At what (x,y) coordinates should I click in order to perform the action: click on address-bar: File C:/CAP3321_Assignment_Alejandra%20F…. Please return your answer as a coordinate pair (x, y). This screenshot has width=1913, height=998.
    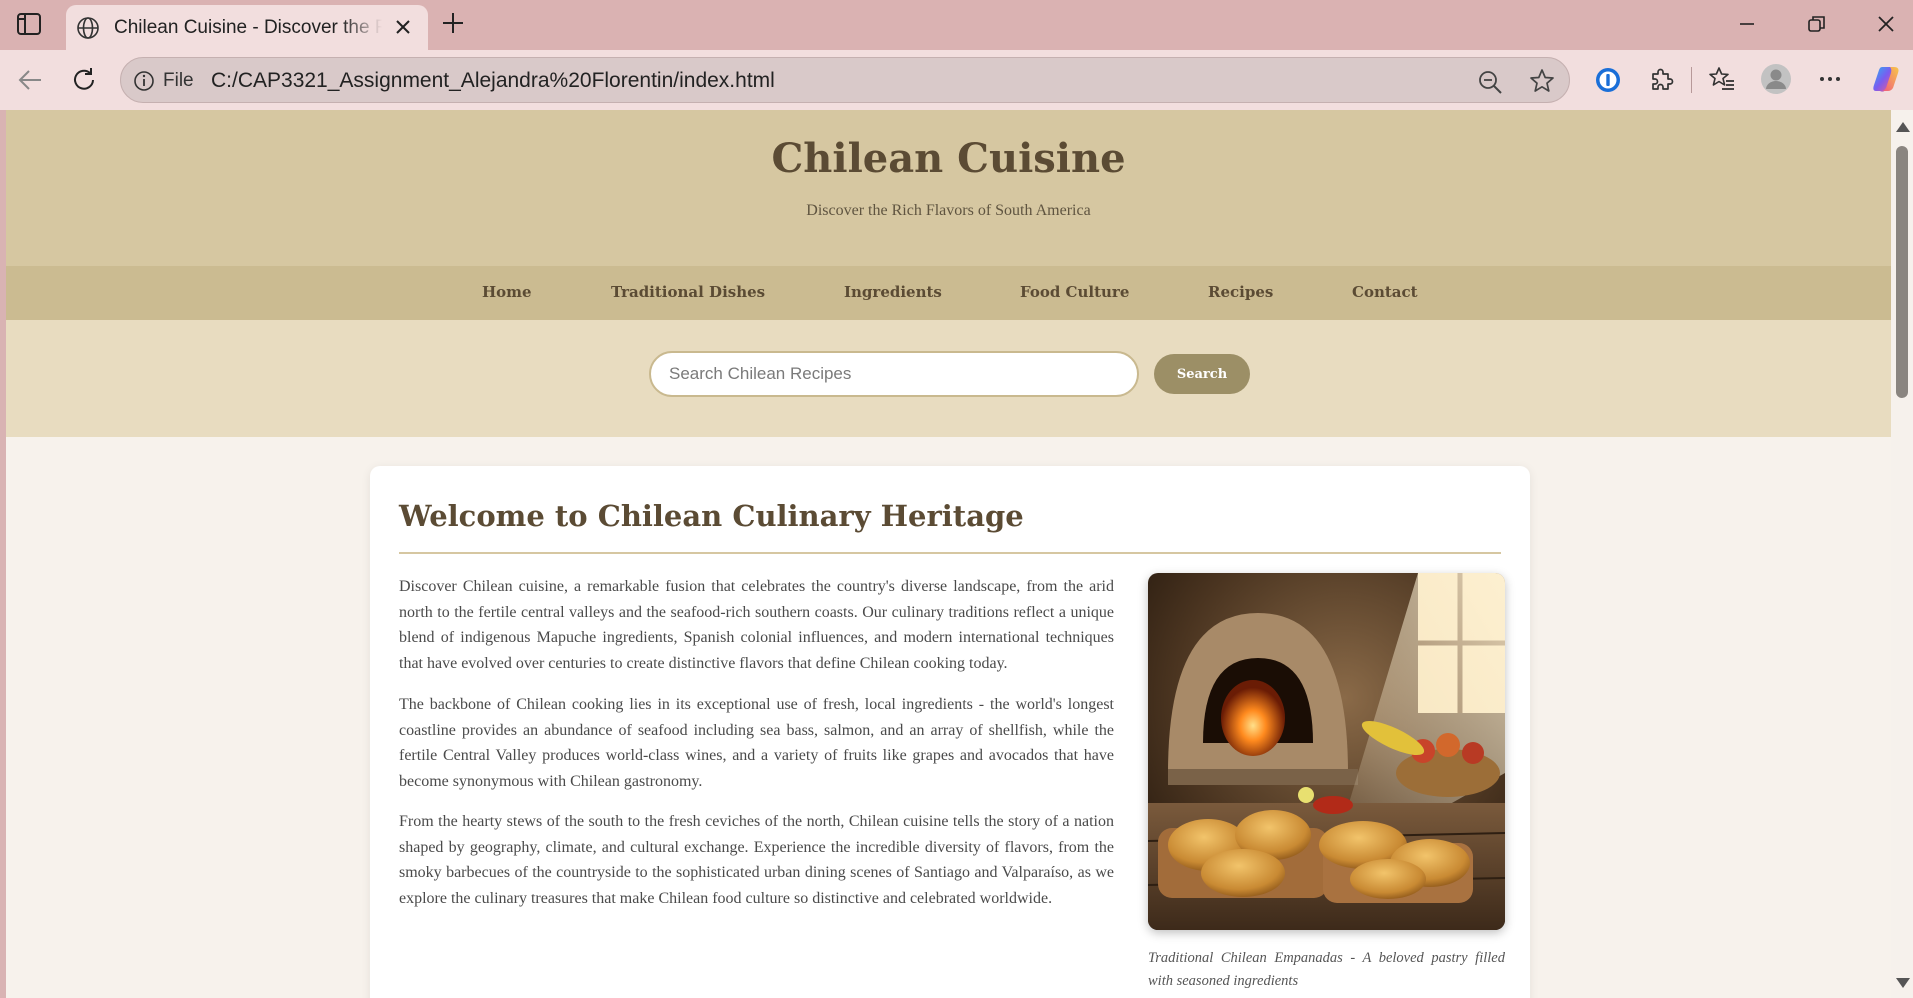
    Looking at the image, I should click on (845, 80).